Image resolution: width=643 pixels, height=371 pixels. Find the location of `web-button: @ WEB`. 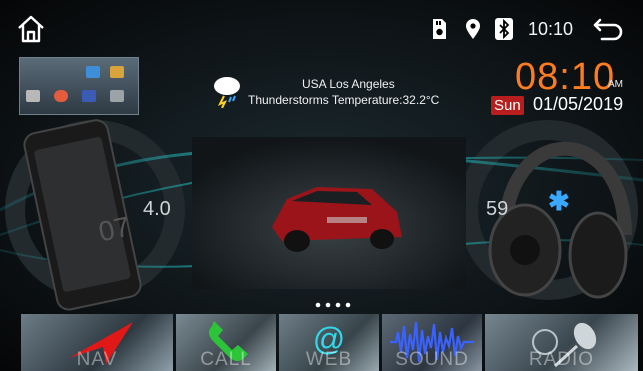

web-button: @ WEB is located at coordinates (329, 342).